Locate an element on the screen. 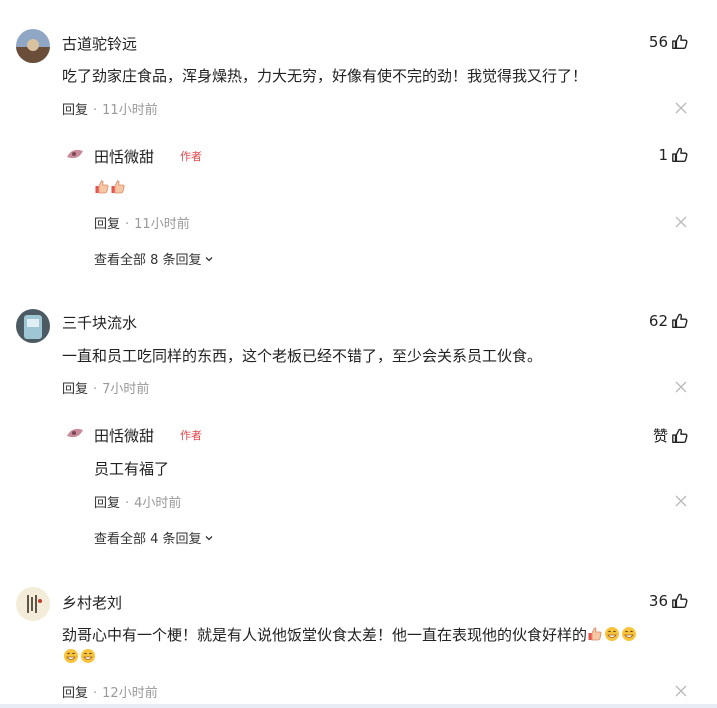 This screenshot has height=708, width=717. like-button: 1 is located at coordinates (673, 155).